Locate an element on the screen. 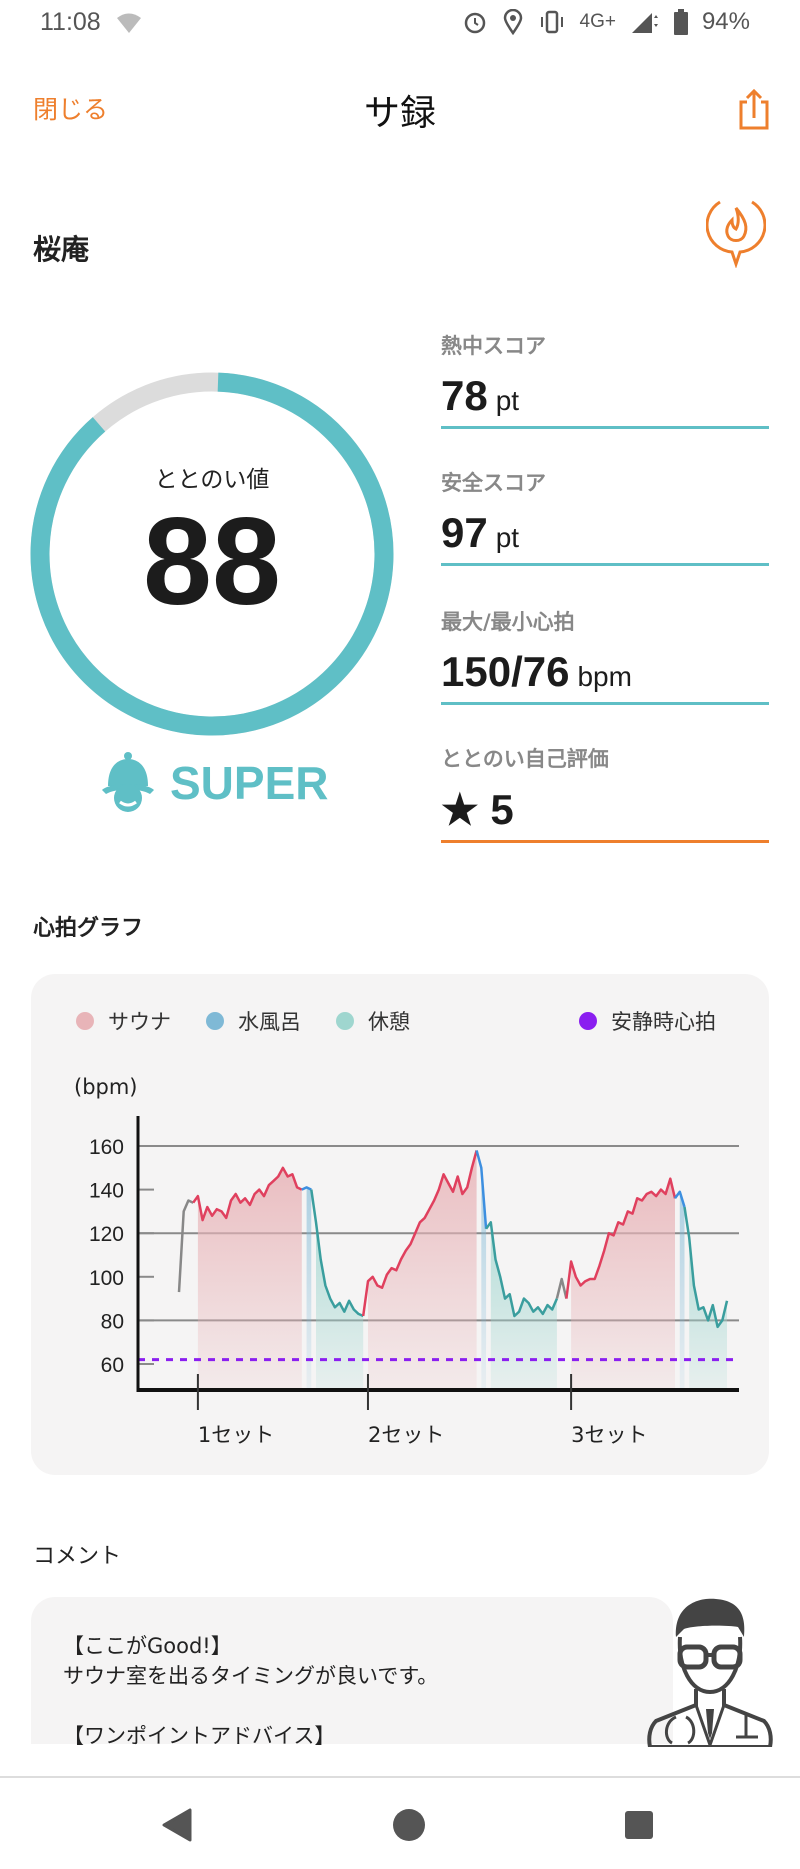 The height and width of the screenshot is (1869, 800). network-type: 4G+ is located at coordinates (597, 21).